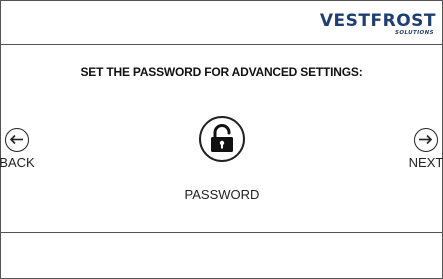 Image resolution: width=443 pixels, height=279 pixels. I want to click on back-label: BACK, so click(17, 162).